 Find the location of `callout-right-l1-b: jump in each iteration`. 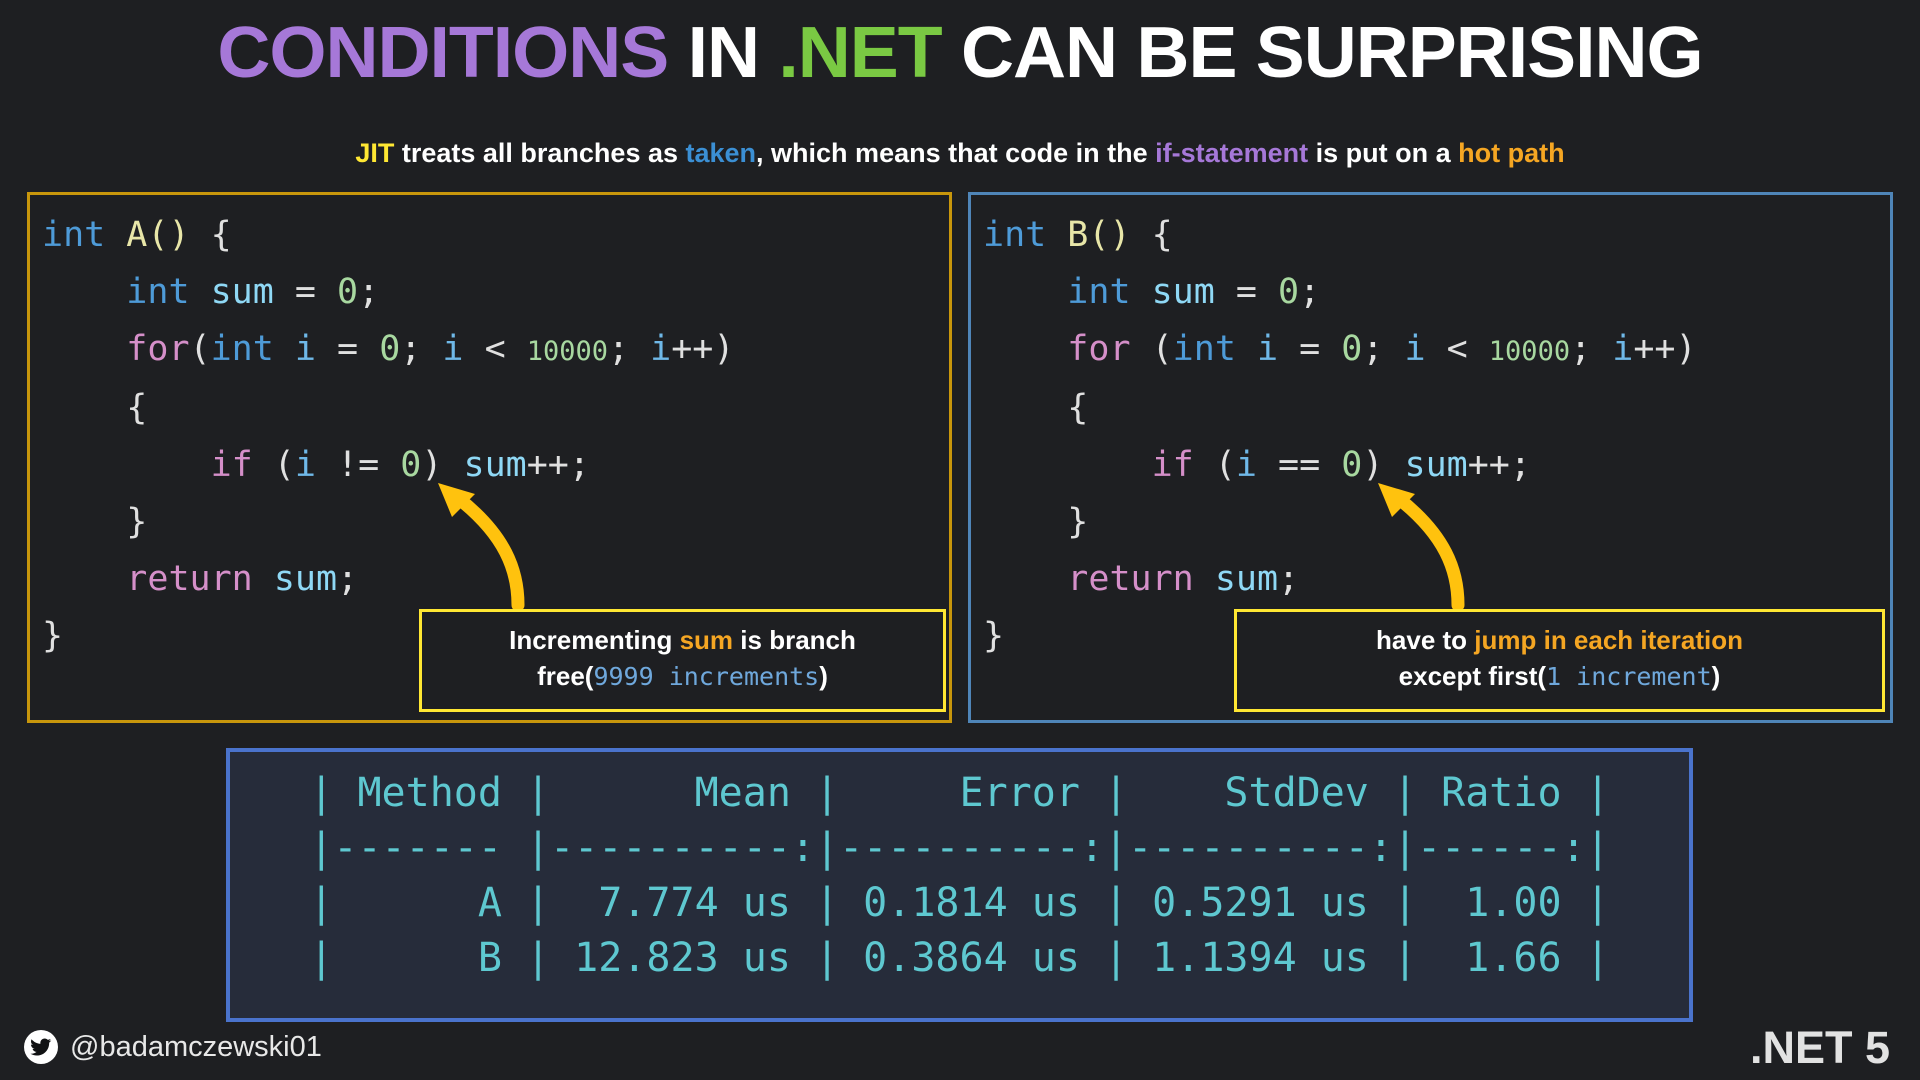

callout-right-l1-b: jump in each iteration is located at coordinates (1608, 640).